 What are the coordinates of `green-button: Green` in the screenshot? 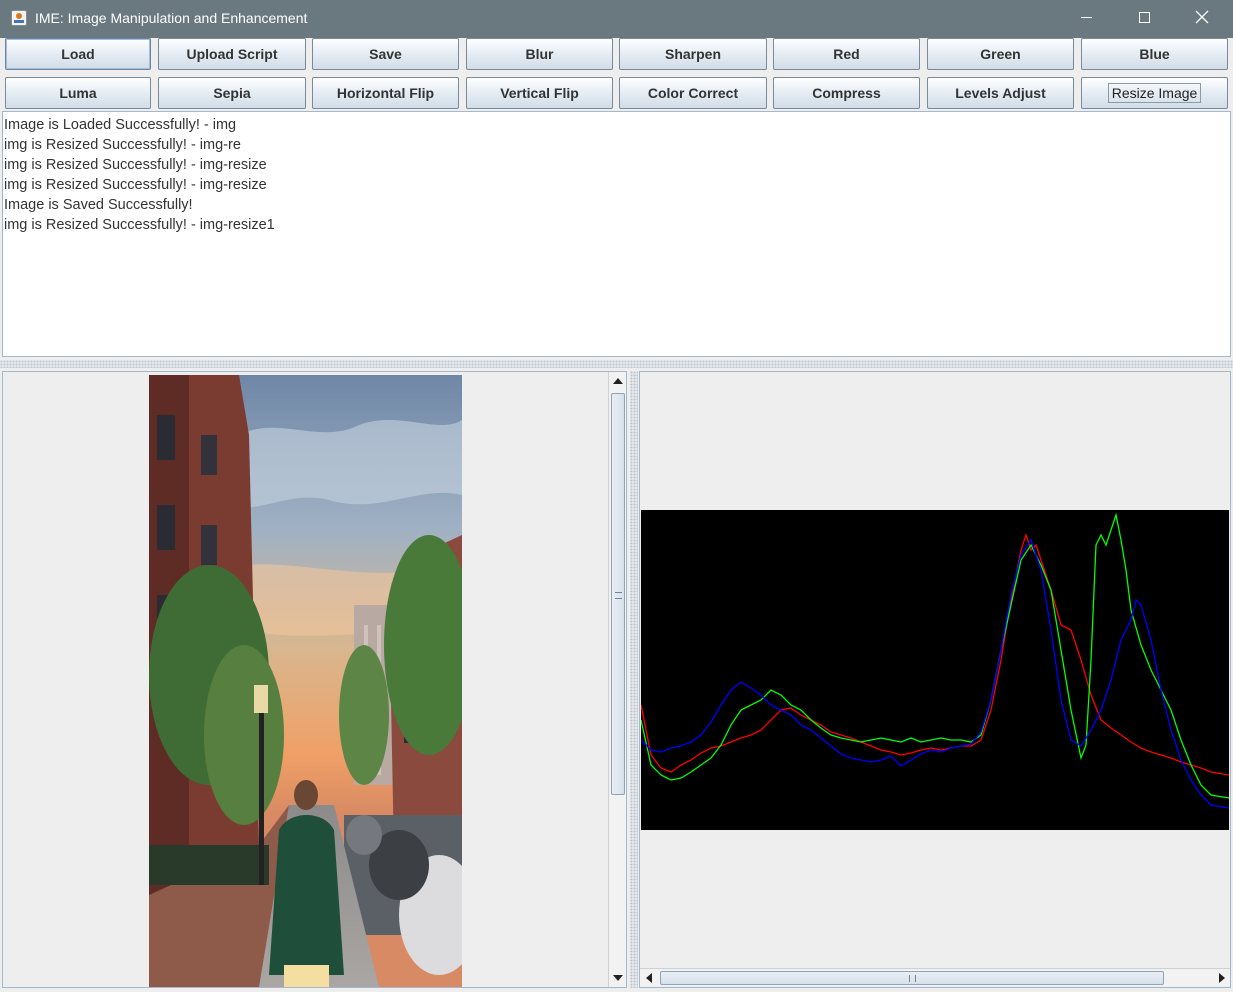 It's located at (1000, 54).